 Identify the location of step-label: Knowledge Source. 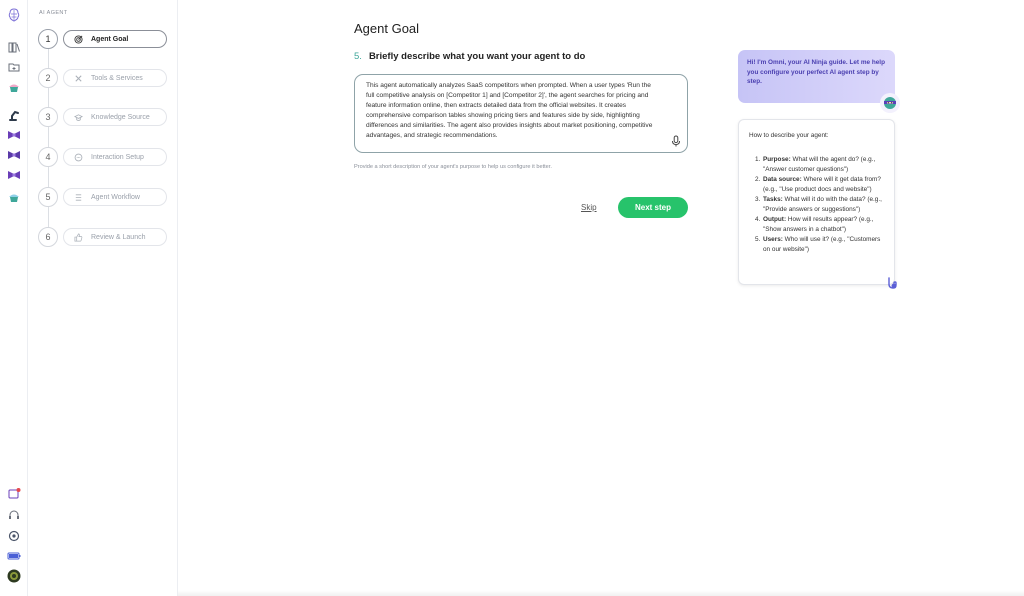
(120, 117).